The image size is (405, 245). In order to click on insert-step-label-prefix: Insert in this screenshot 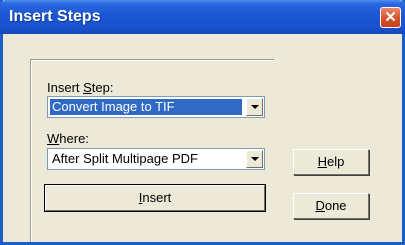, I will do `click(65, 87)`.